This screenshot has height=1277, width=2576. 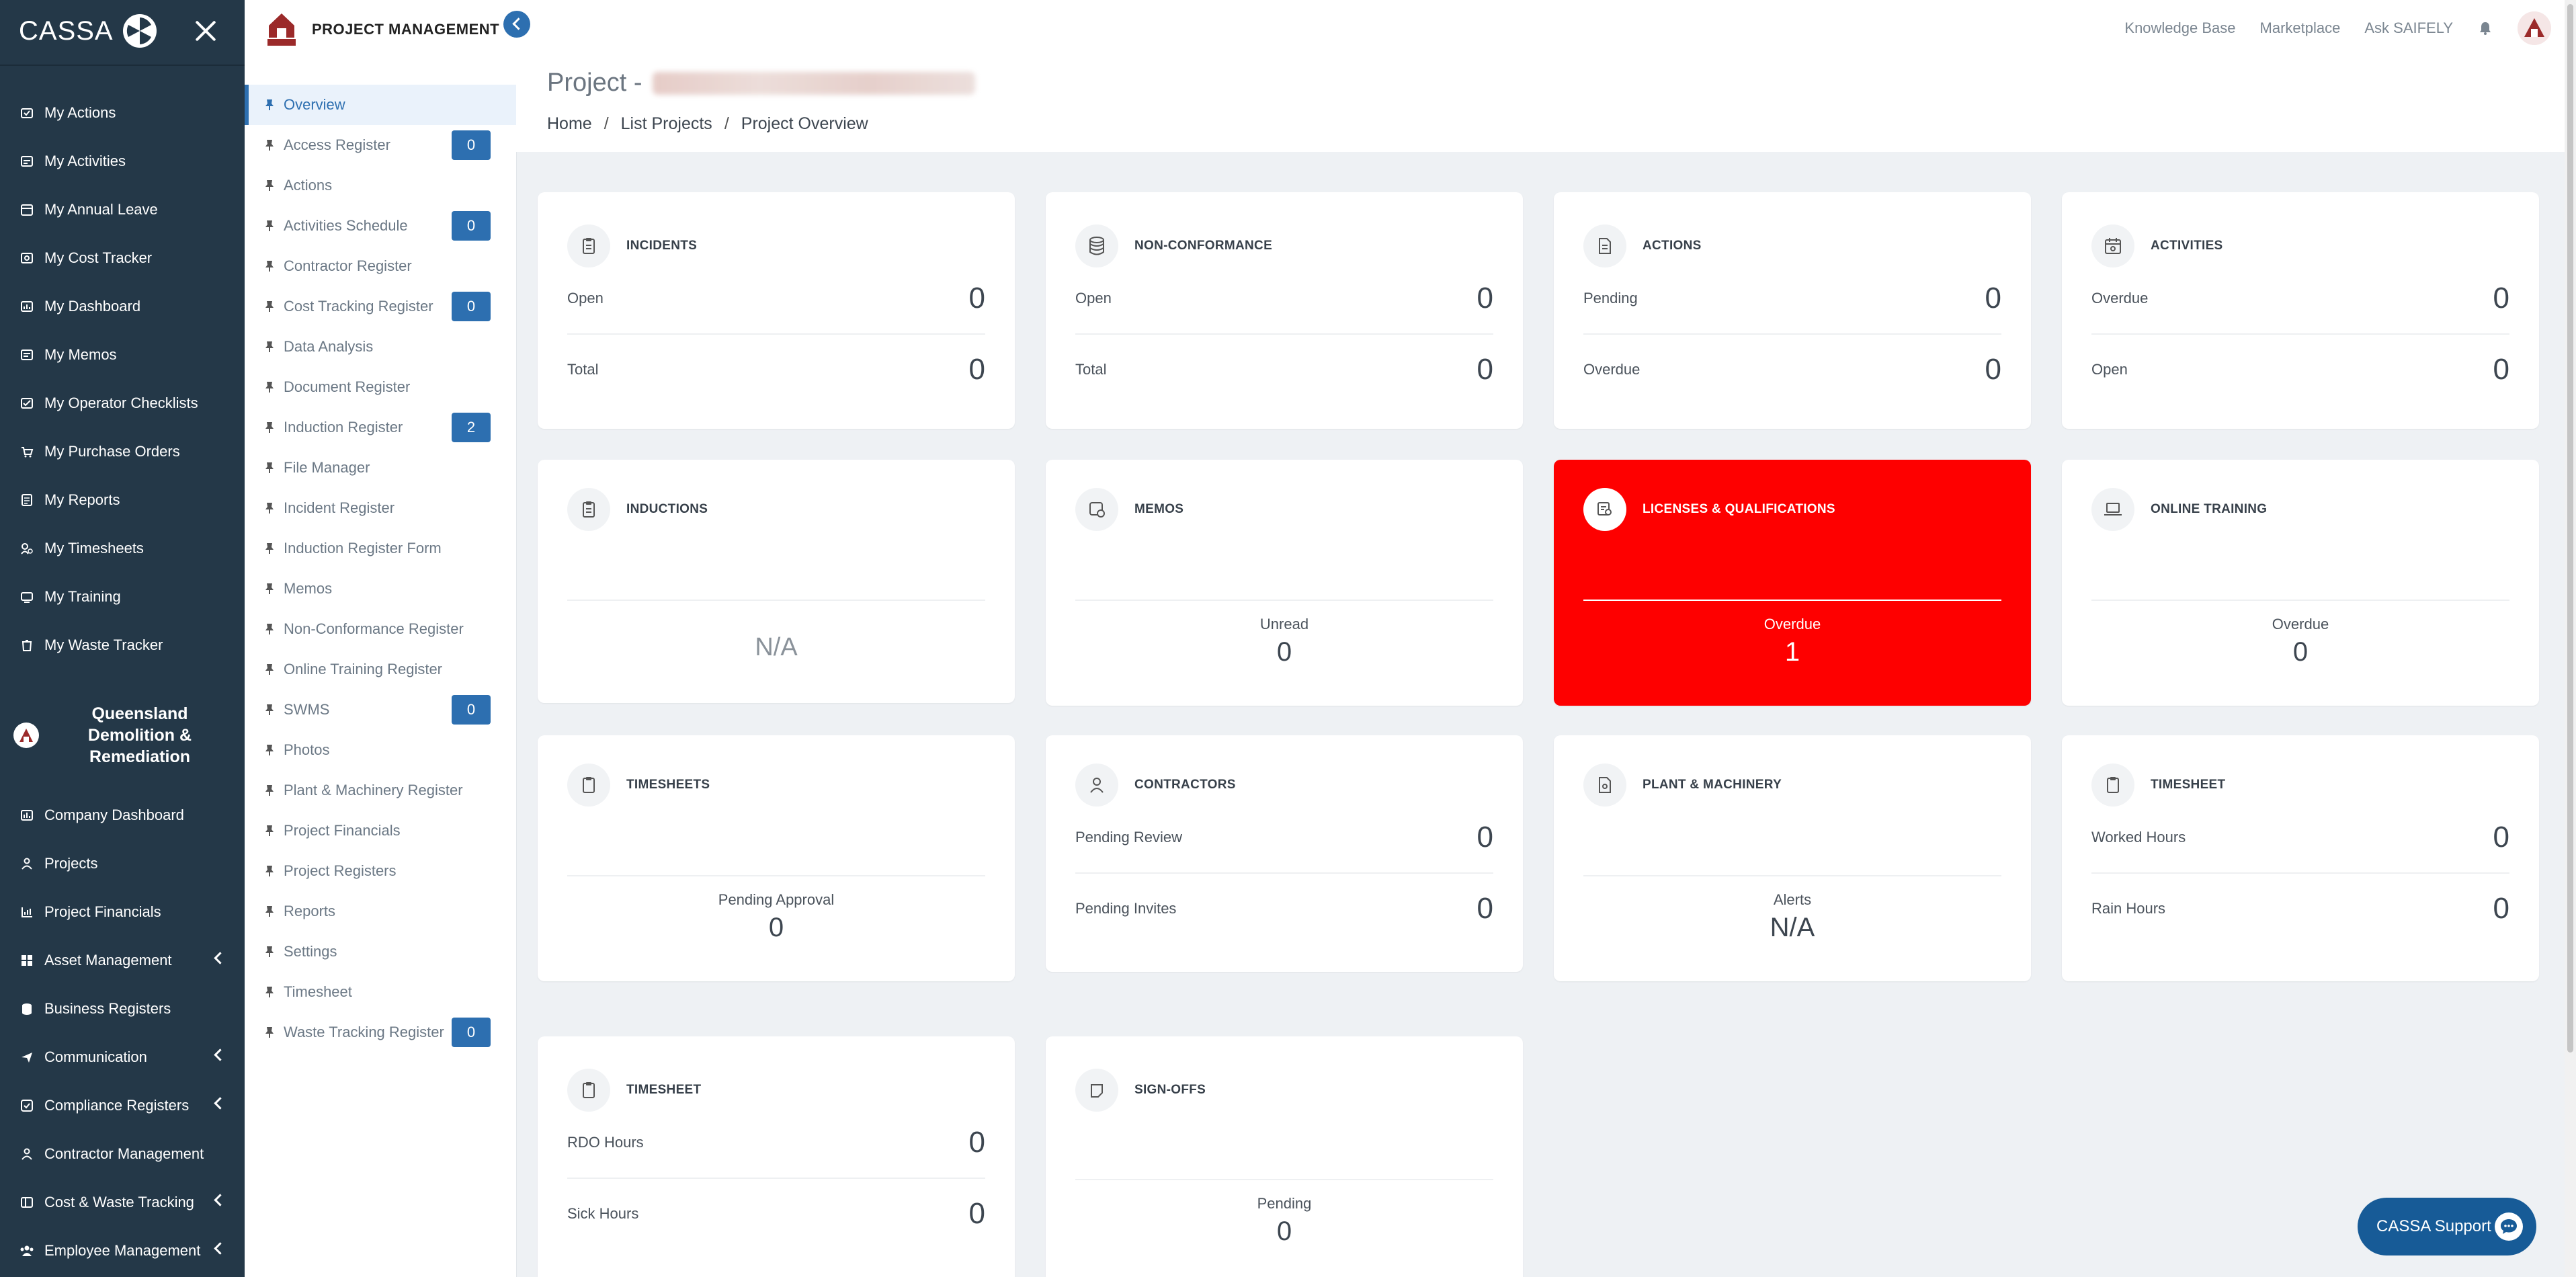 What do you see at coordinates (122, 500) in the screenshot?
I see `sidebar-item-my-reports: My Reports` at bounding box center [122, 500].